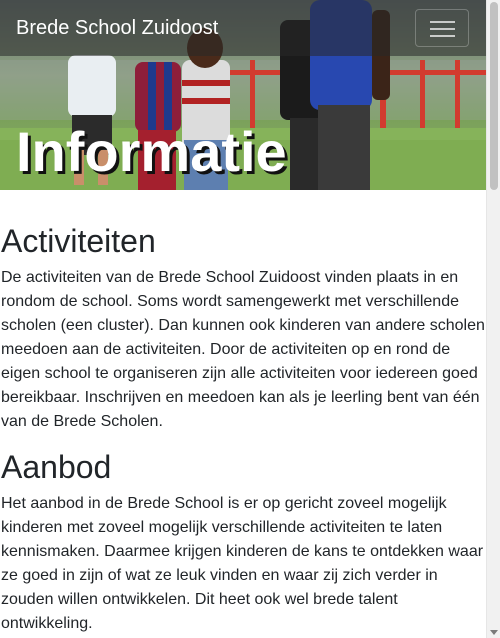 The height and width of the screenshot is (638, 500). Describe the element at coordinates (151, 151) in the screenshot. I see `page-title: Informatie` at that location.